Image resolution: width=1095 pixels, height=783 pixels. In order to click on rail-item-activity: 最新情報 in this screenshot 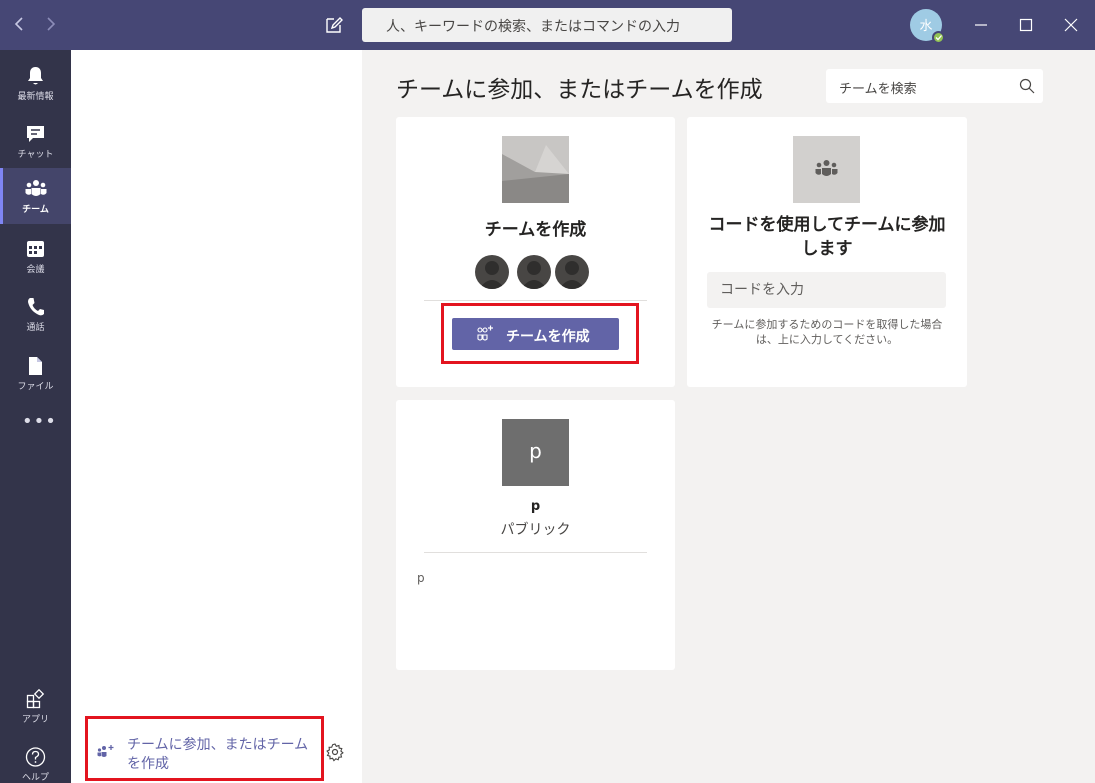, I will do `click(35, 83)`.